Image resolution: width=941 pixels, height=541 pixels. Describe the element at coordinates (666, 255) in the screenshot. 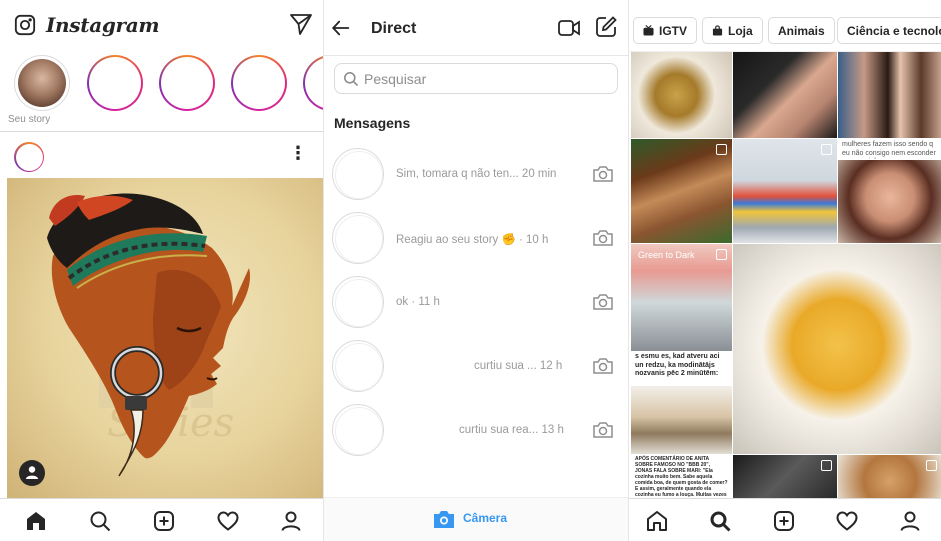

I see `tile-tag: Green to Dark` at that location.